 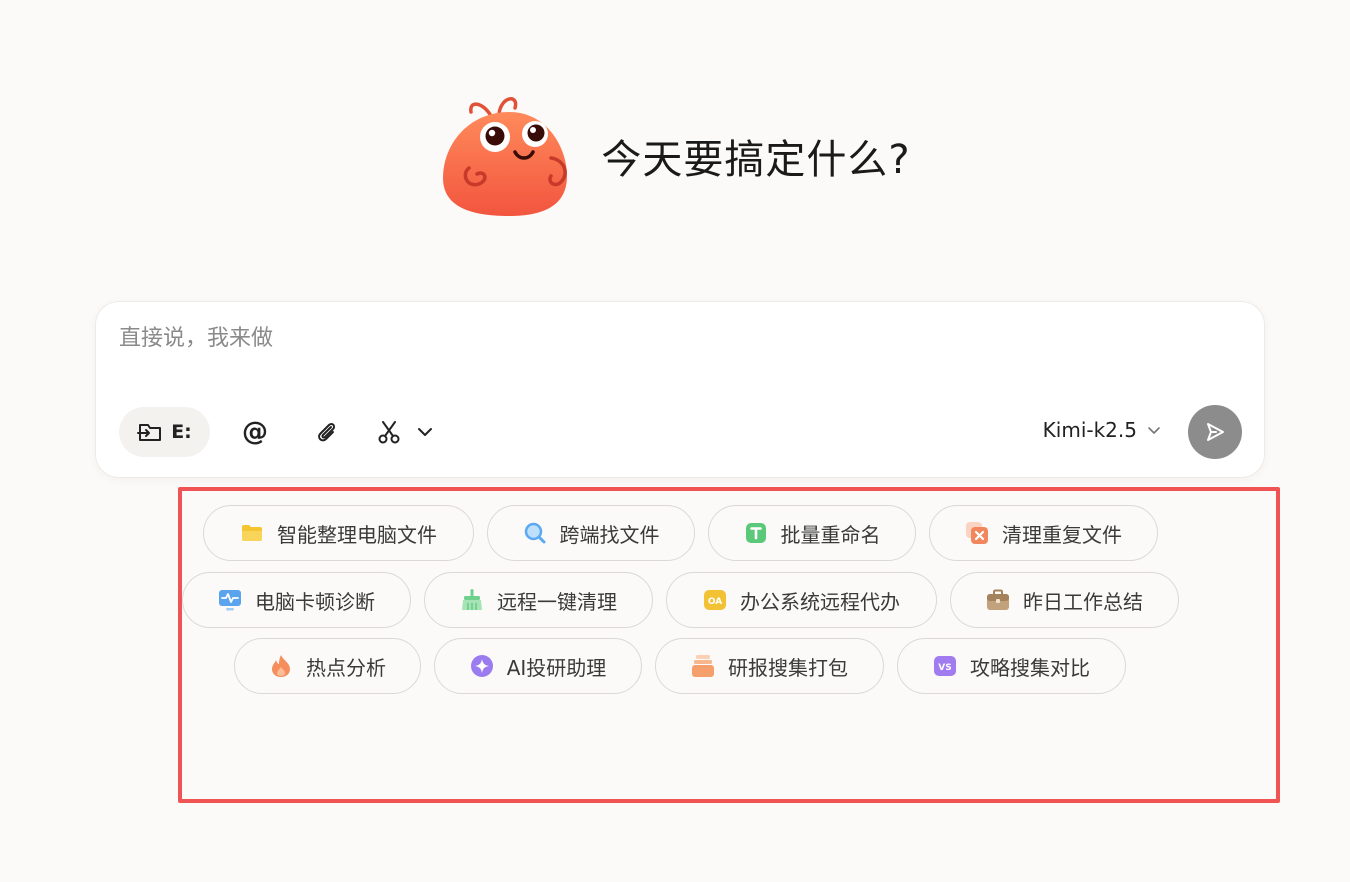 I want to click on suggestion-label: 跨端找文件, so click(x=609, y=534).